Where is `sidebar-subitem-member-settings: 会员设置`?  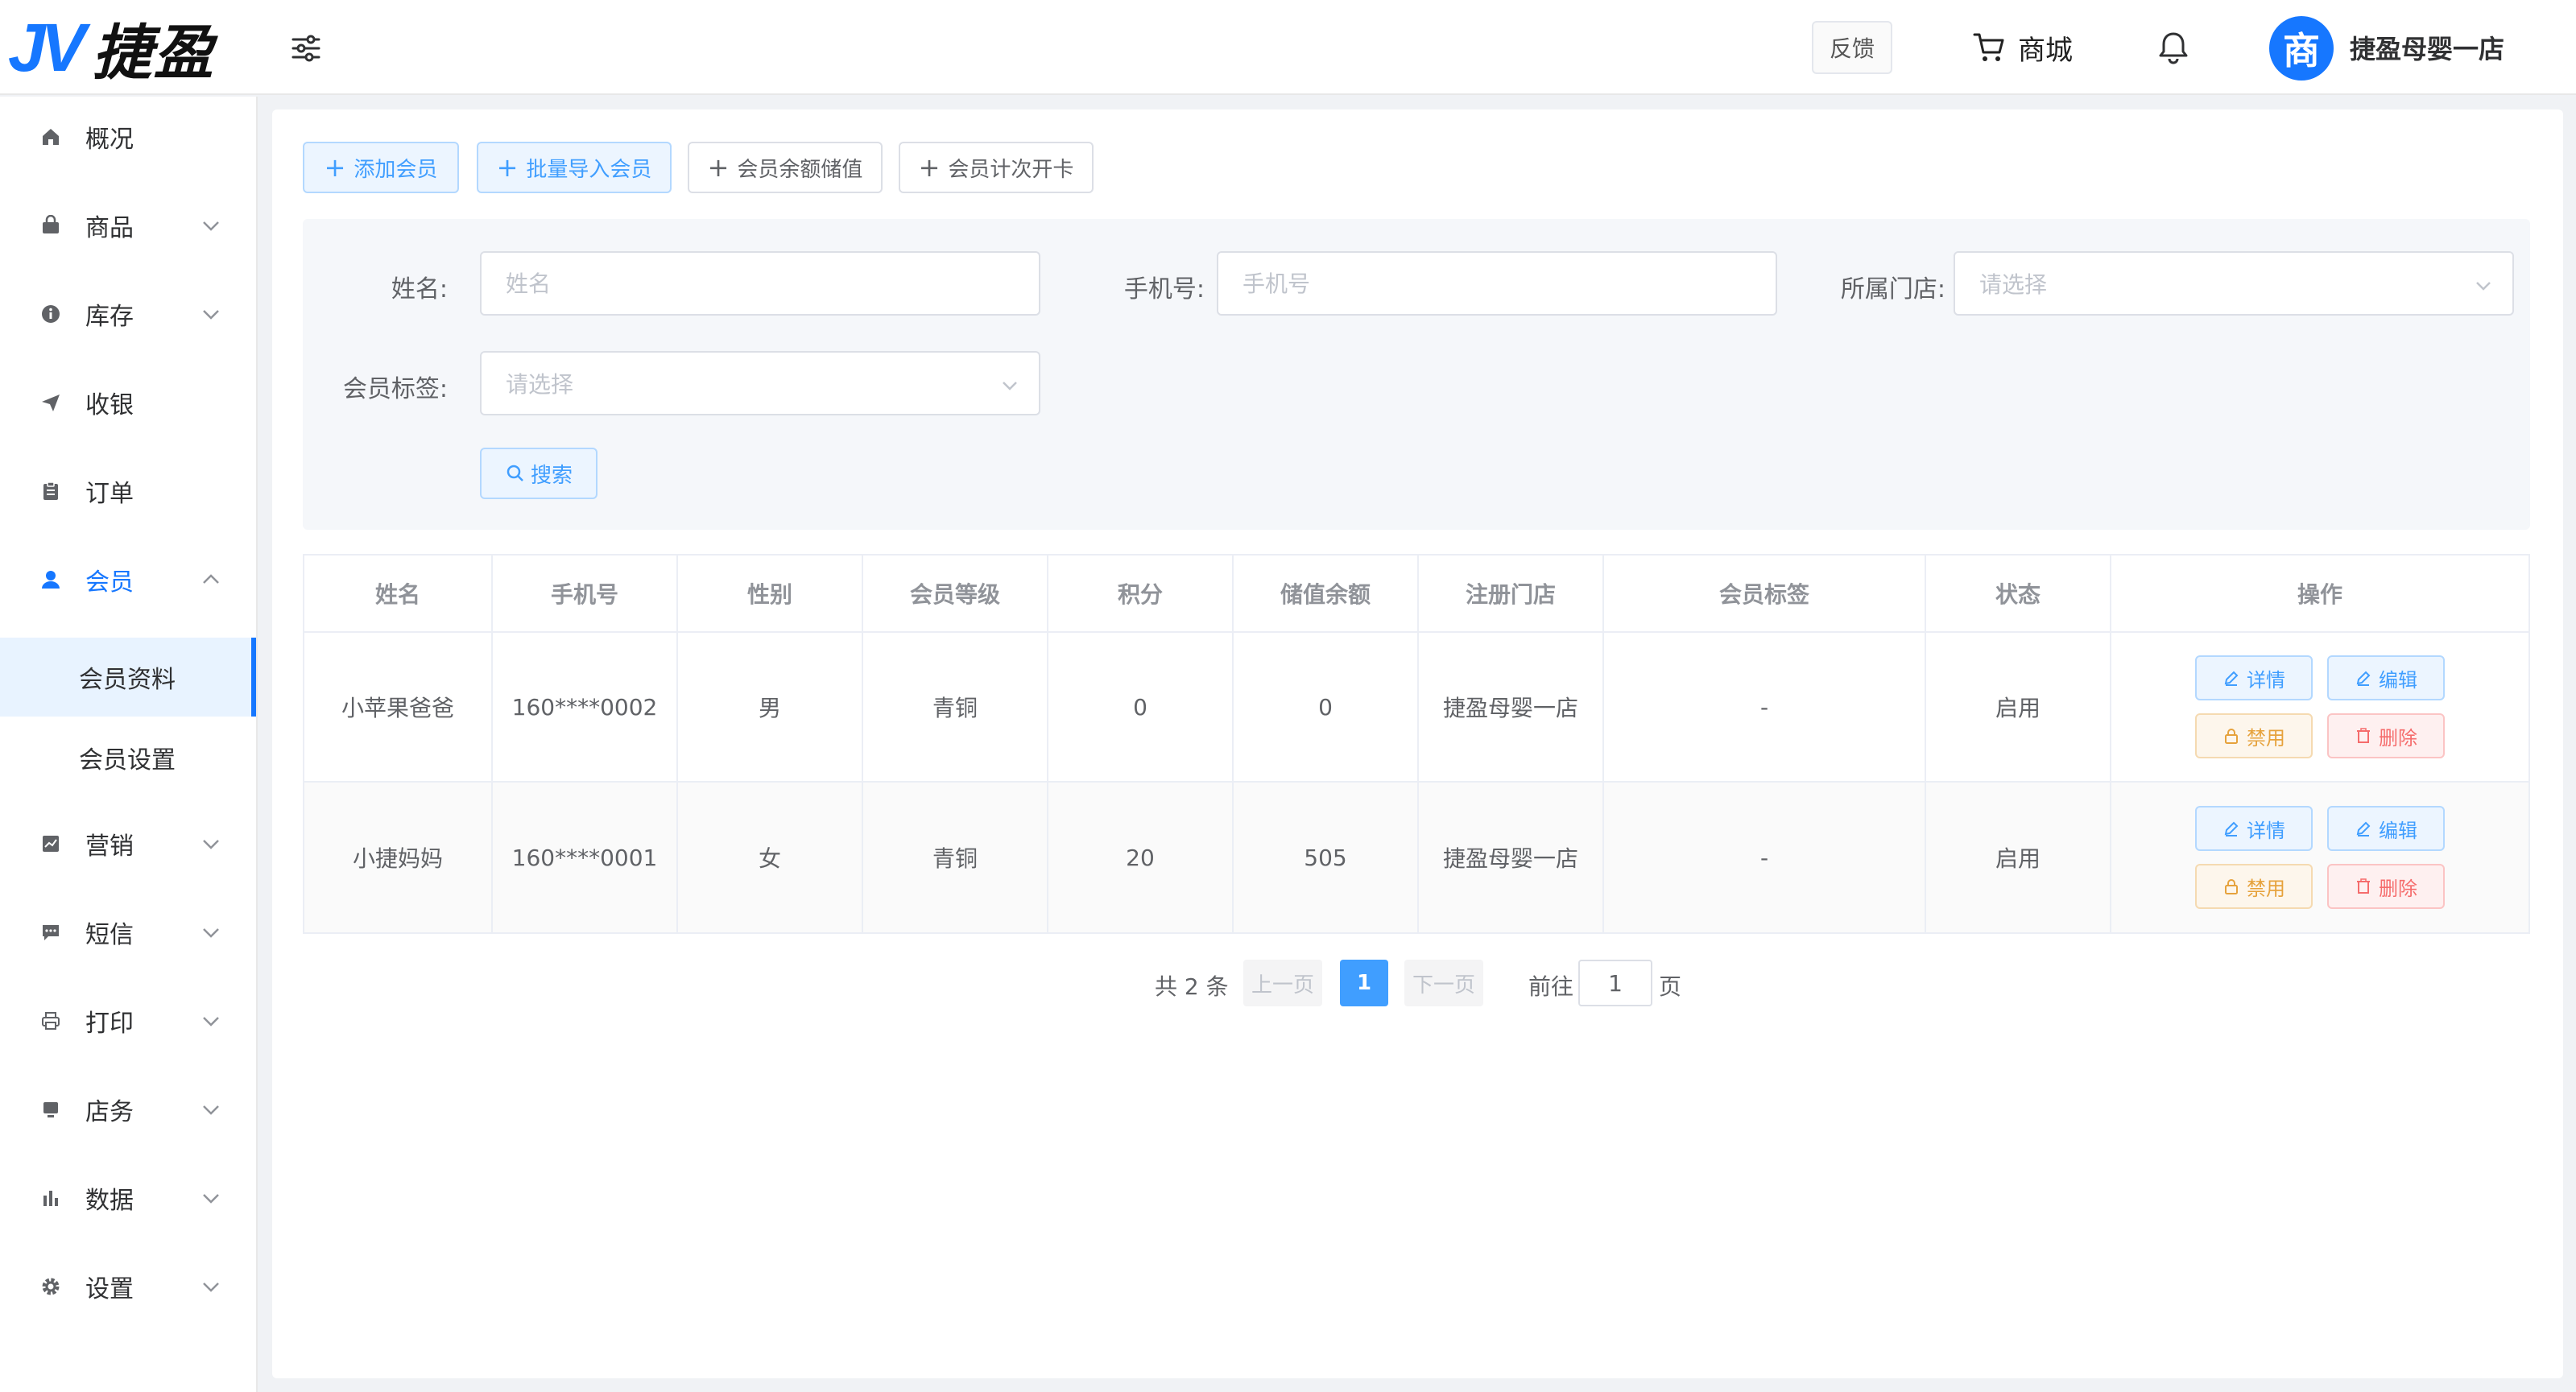 sidebar-subitem-member-settings: 会员设置 is located at coordinates (128, 757).